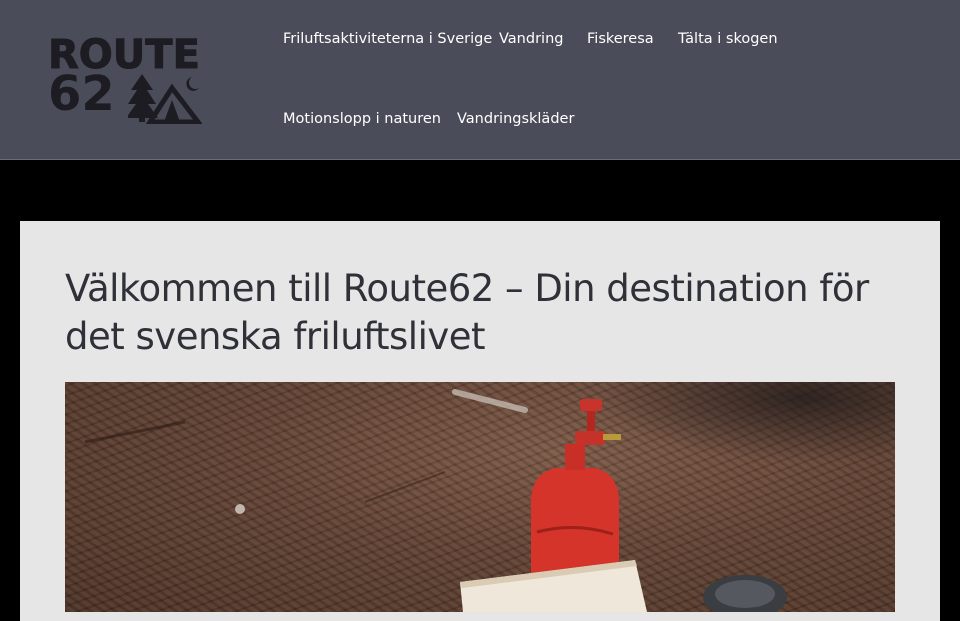  I want to click on moon-icon, so click(192, 84).